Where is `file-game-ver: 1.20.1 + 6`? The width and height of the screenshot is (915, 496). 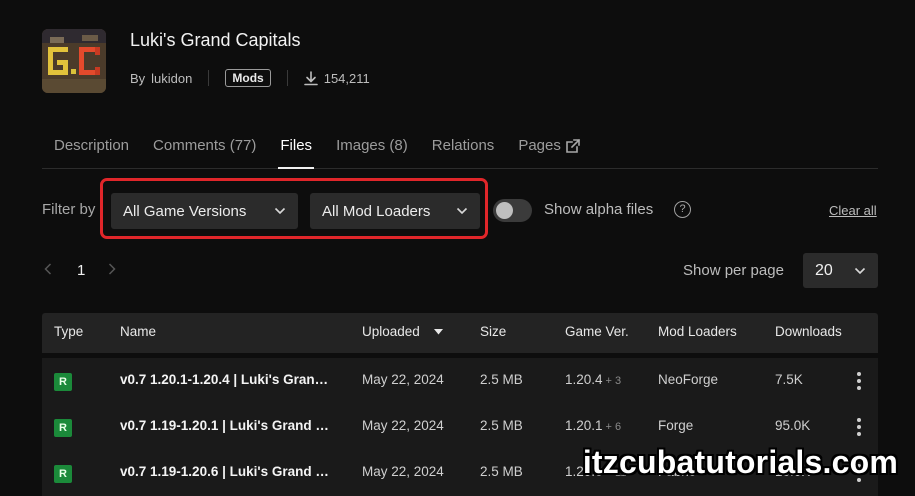
file-game-ver: 1.20.1 + 6 is located at coordinates (593, 425).